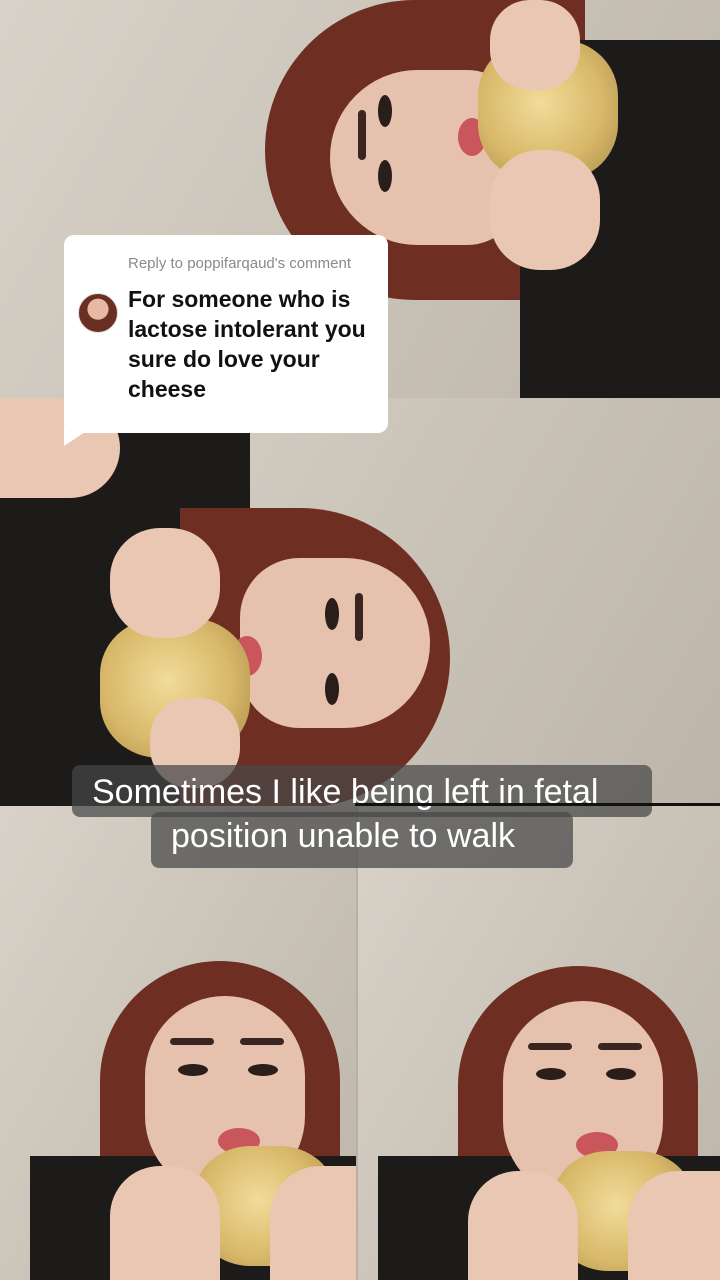 Image resolution: width=720 pixels, height=1280 pixels. What do you see at coordinates (343, 836) in the screenshot?
I see `caption-line-2: position unable to walk` at bounding box center [343, 836].